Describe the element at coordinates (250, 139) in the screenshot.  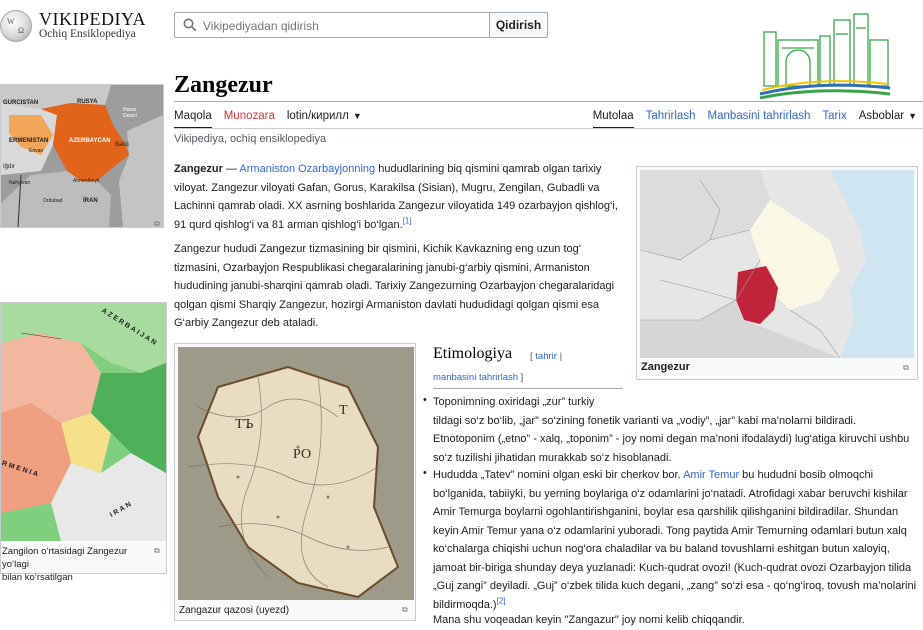
I see `site-subtitle: Vikipediya, ochiq ensiklopediya` at that location.